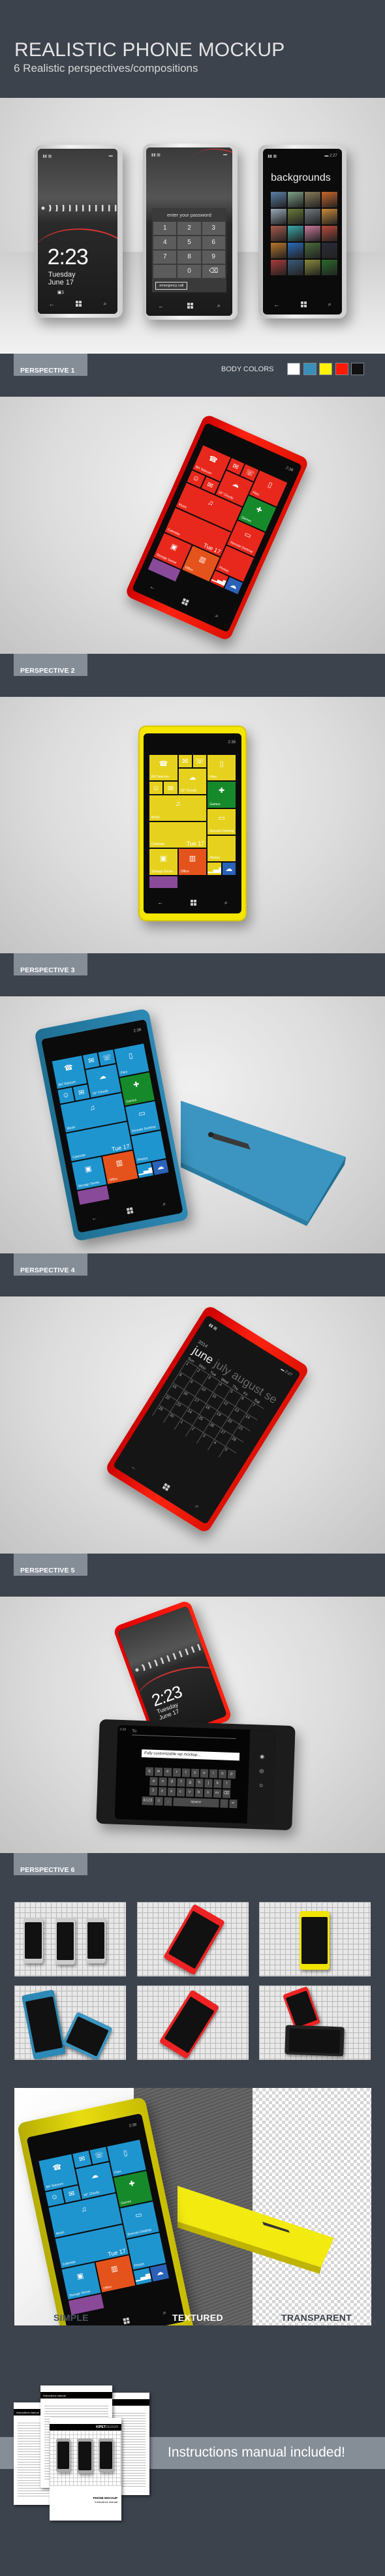  What do you see at coordinates (178, 808) in the screenshot?
I see `tile-music: ♫ Music` at bounding box center [178, 808].